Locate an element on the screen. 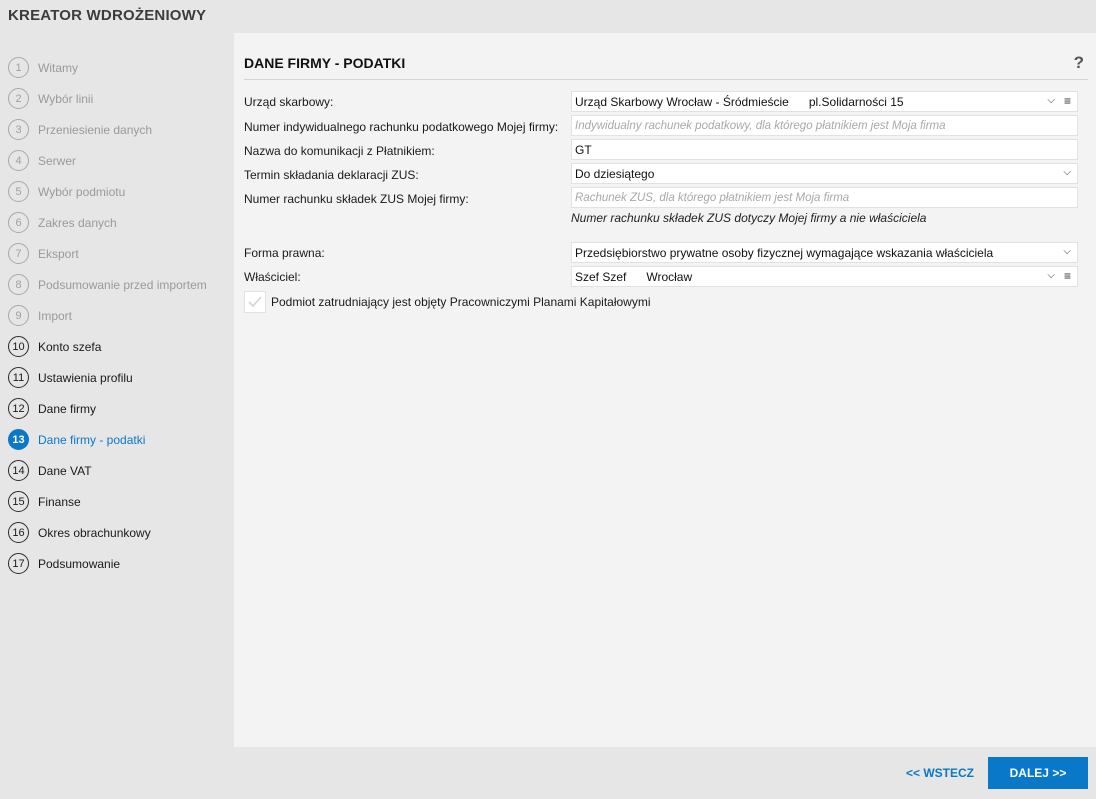 The width and height of the screenshot is (1096, 799). owner-name: Szef Szef is located at coordinates (601, 276).